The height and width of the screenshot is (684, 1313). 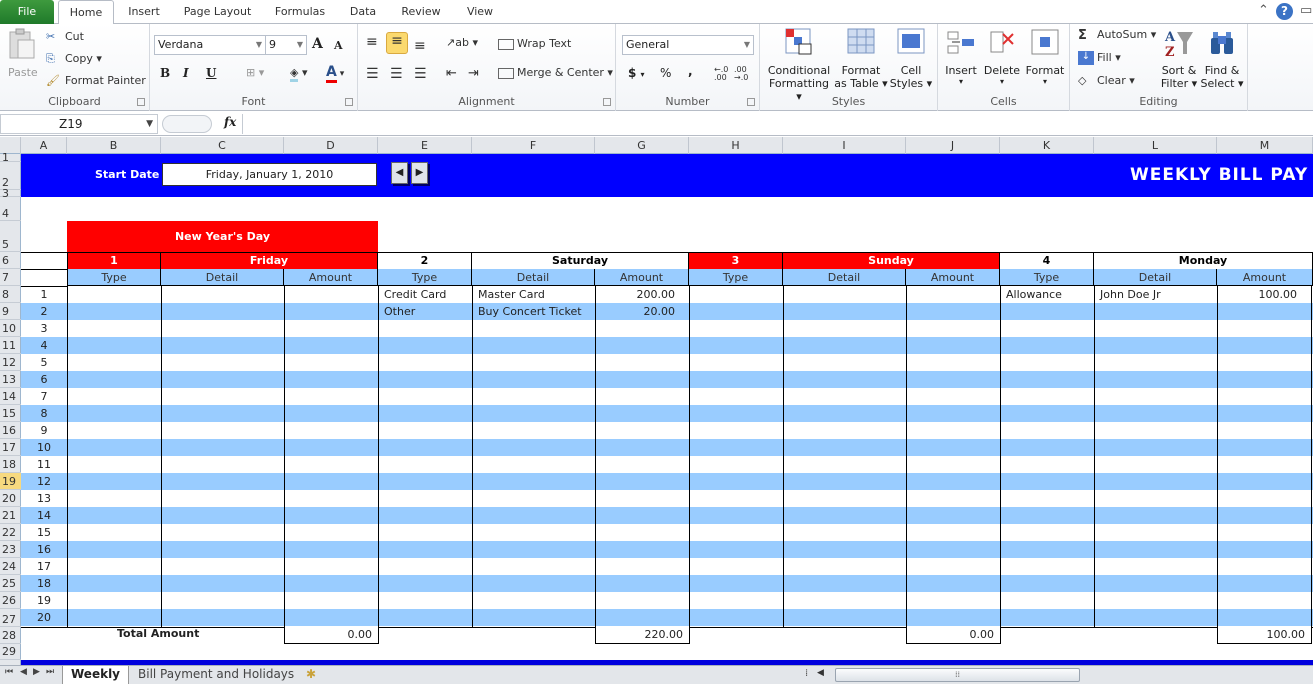 What do you see at coordinates (10, 515) in the screenshot?
I see `row-header-21: 21` at bounding box center [10, 515].